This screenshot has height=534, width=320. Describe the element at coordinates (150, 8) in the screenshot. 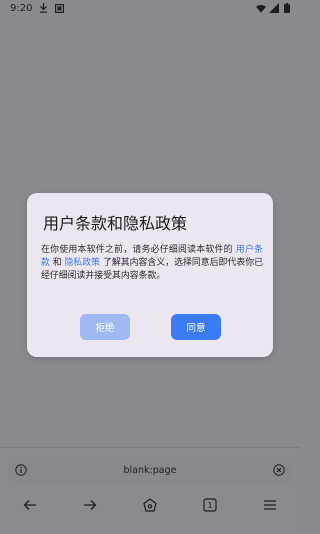

I see `status-bar: 9:20` at that location.